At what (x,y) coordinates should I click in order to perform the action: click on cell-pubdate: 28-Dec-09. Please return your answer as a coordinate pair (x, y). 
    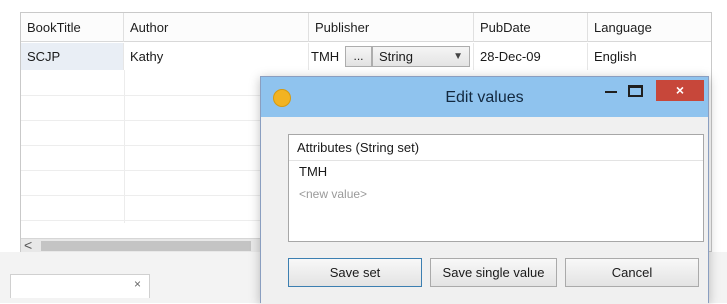
    Looking at the image, I should click on (531, 56).